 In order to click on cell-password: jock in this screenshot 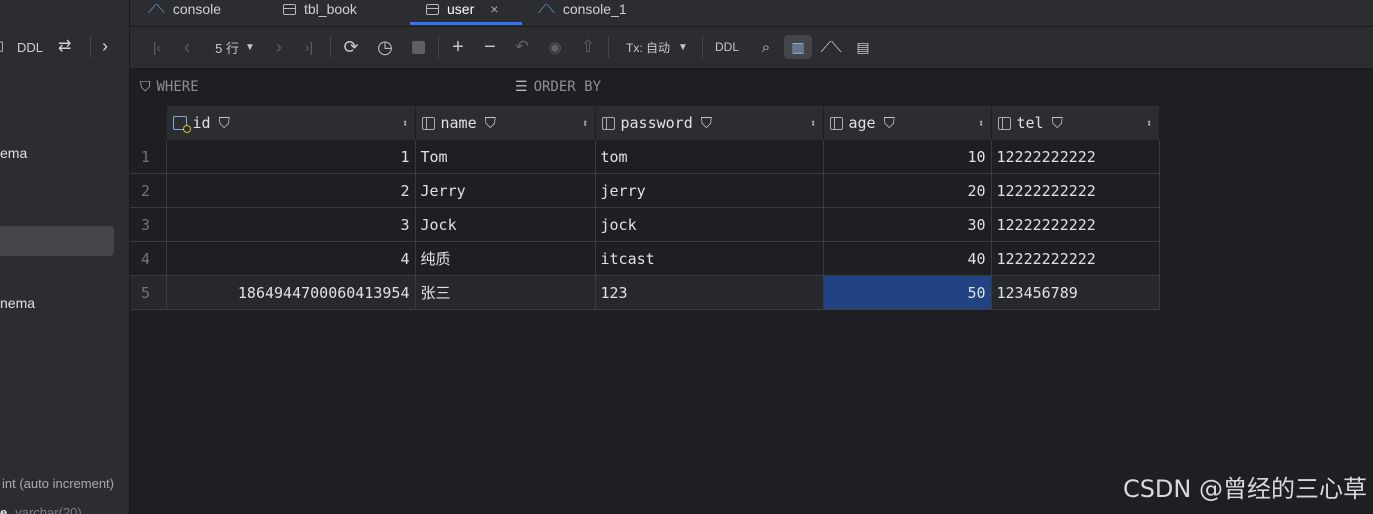, I will do `click(709, 224)`.